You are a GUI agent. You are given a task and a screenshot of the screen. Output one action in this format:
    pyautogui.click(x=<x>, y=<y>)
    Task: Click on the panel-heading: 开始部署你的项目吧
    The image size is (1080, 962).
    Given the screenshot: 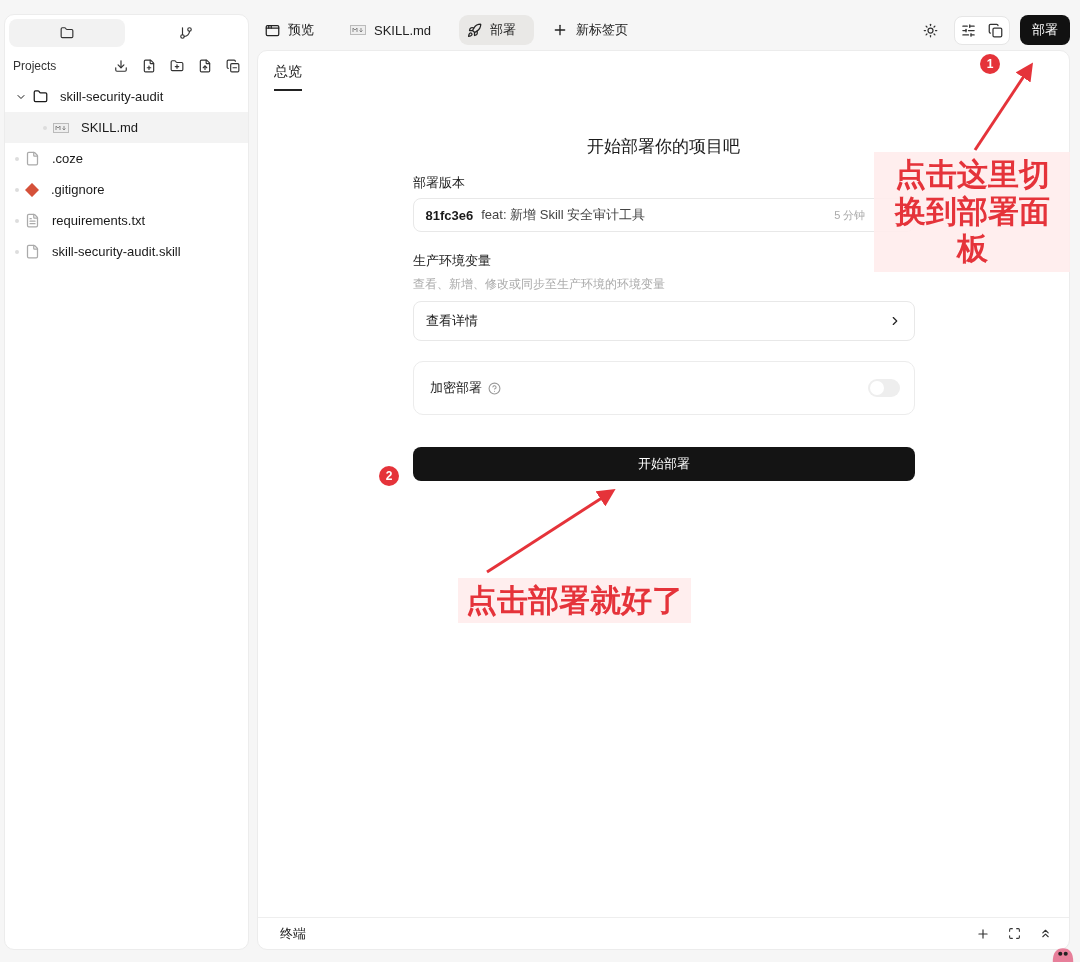 What is the action you would take?
    pyautogui.click(x=663, y=147)
    